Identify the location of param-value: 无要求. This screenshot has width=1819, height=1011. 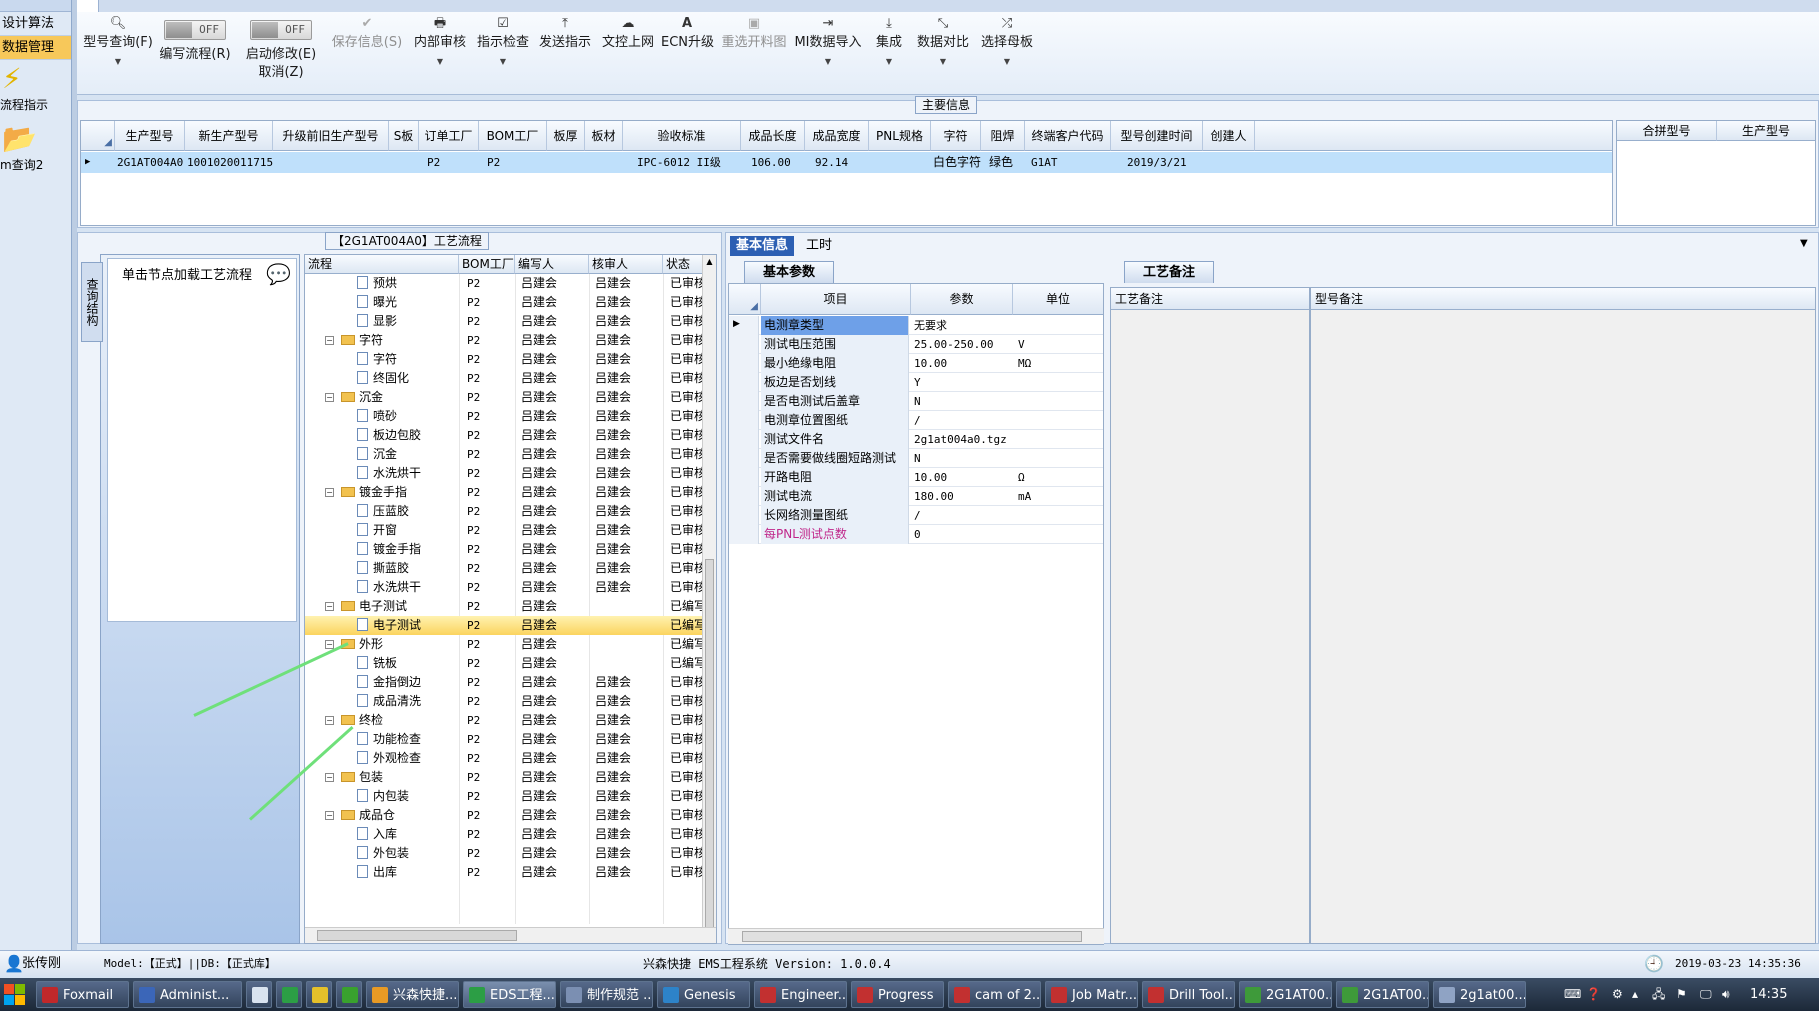
(961, 325).